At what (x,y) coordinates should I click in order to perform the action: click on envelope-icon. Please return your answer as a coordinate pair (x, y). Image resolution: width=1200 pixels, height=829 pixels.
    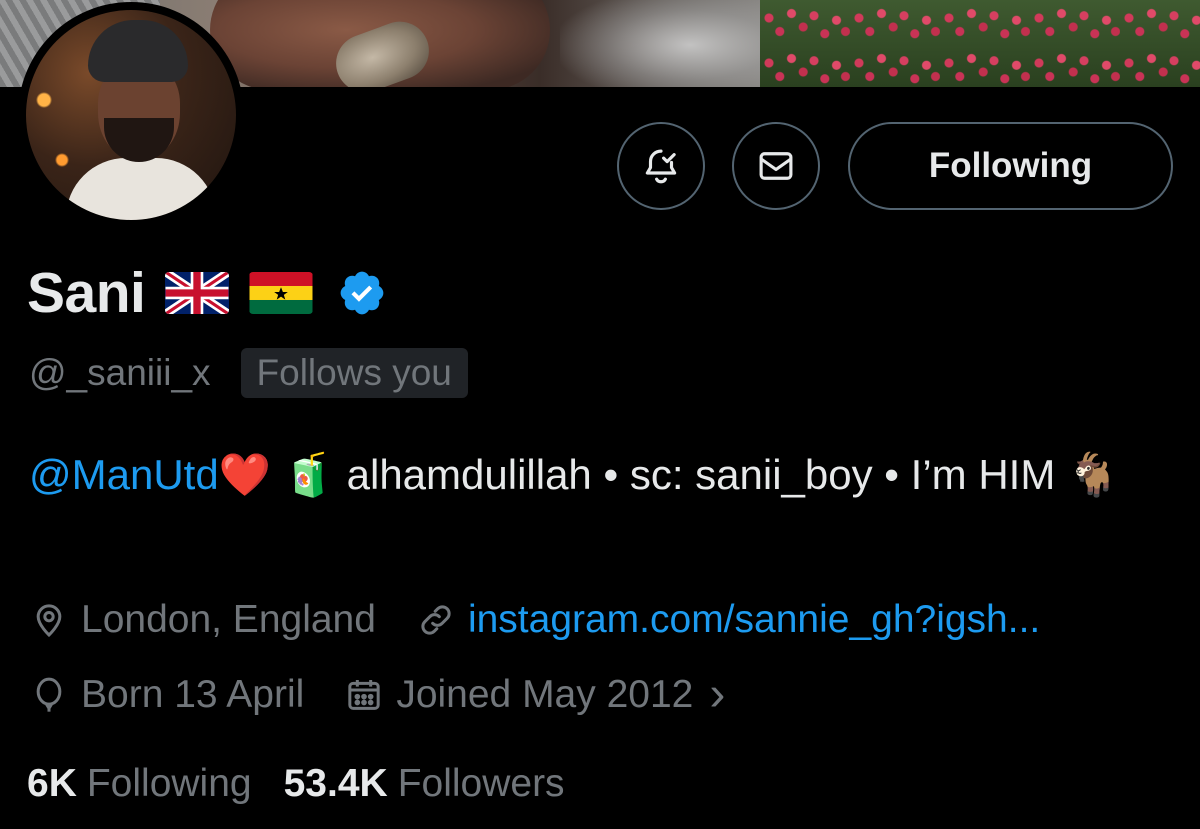
    Looking at the image, I should click on (776, 166).